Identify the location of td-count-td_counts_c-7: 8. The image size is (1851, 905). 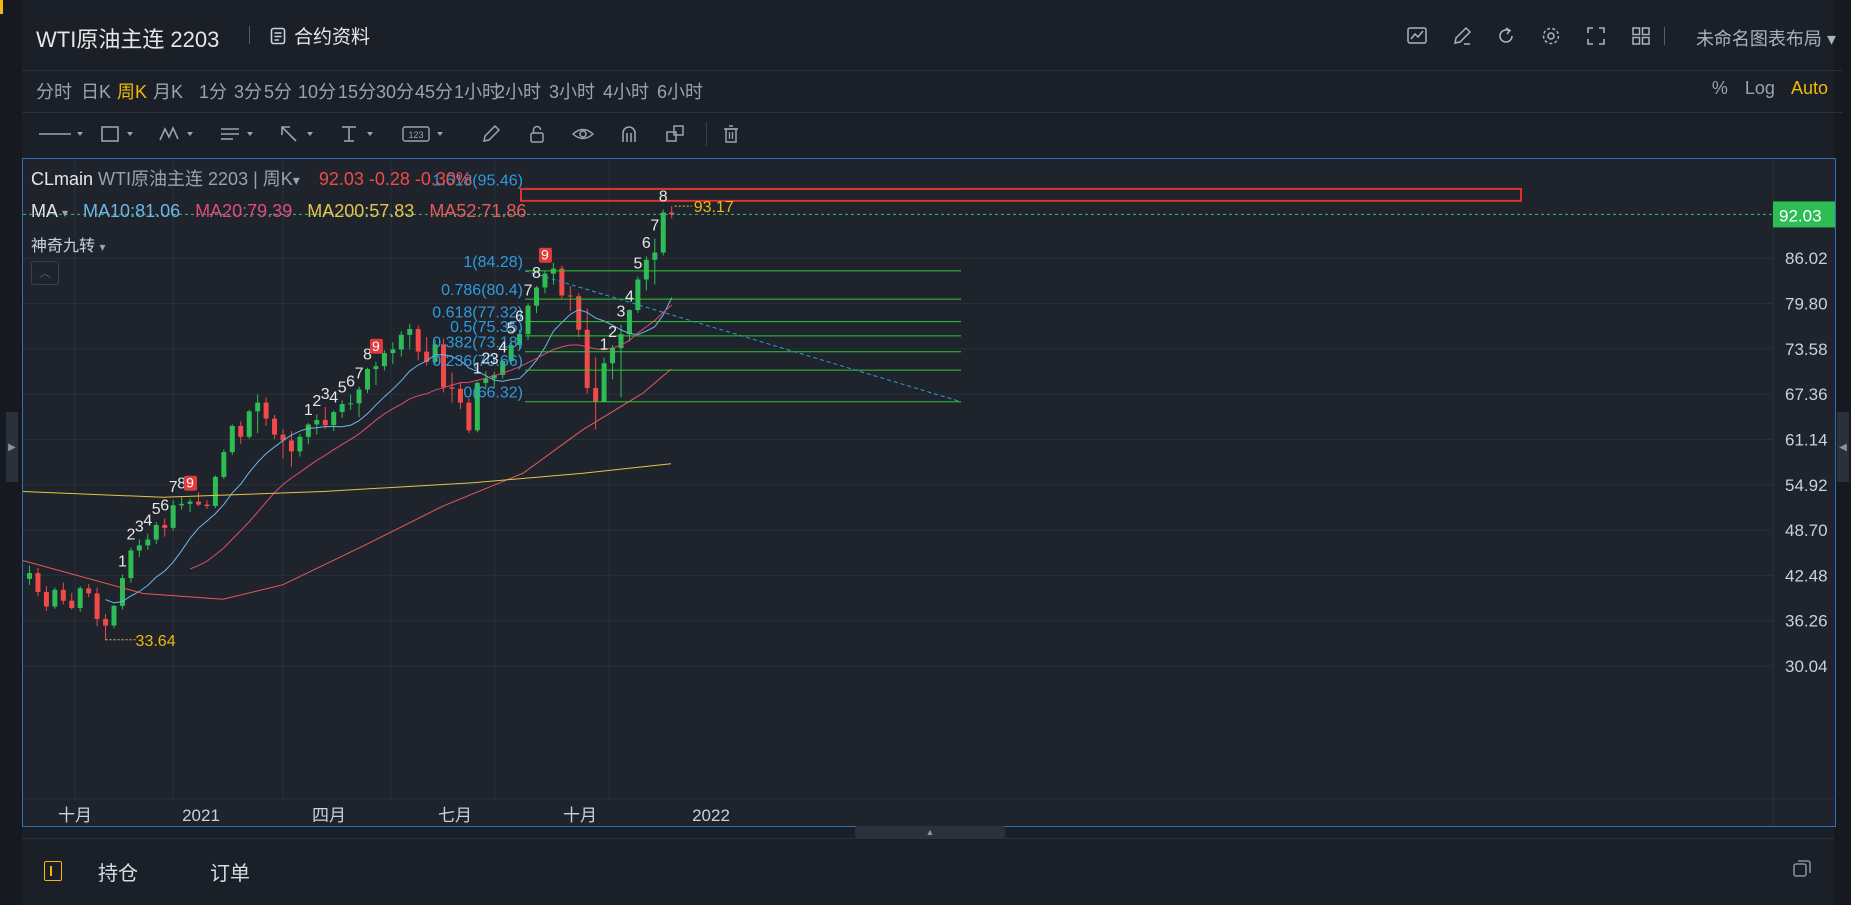
(536, 273).